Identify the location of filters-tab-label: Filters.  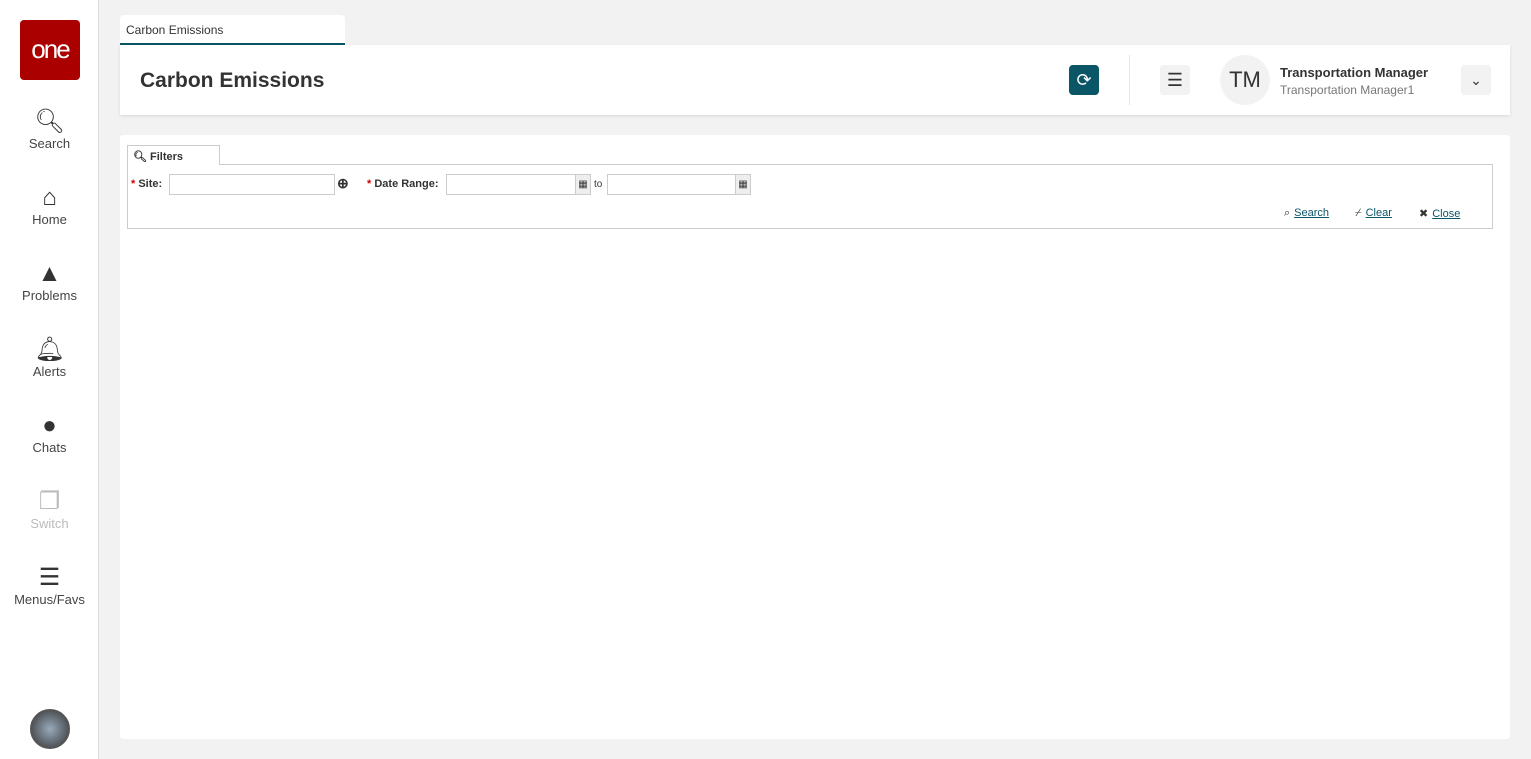
(167, 157).